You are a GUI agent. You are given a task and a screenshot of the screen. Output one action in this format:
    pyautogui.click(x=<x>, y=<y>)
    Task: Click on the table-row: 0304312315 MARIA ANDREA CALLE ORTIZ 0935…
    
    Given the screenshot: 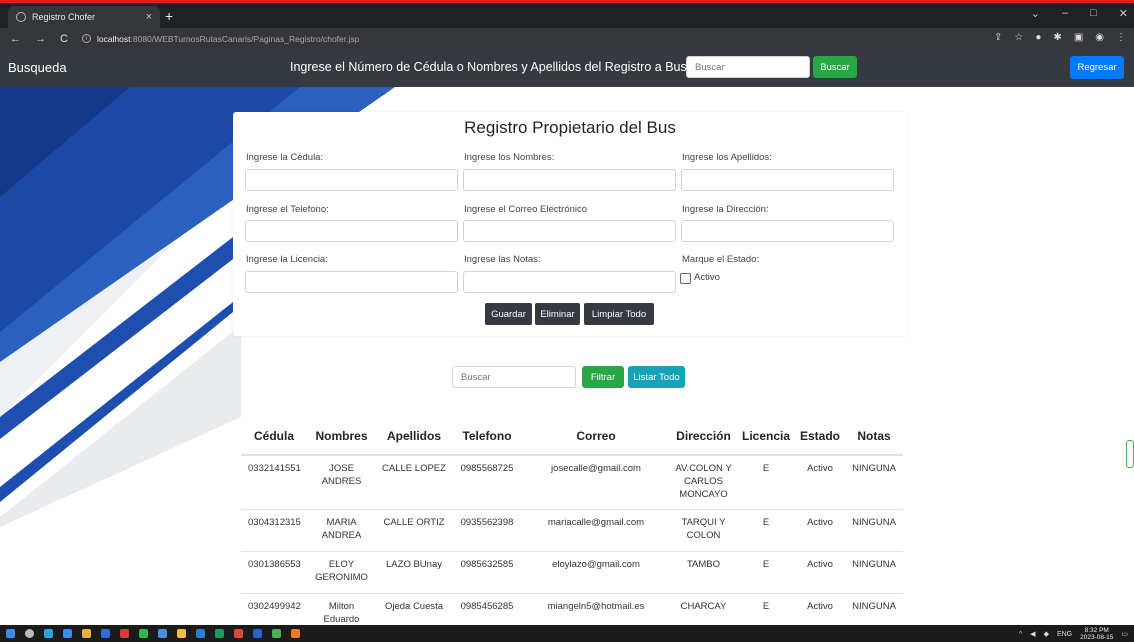 What is the action you would take?
    pyautogui.click(x=572, y=529)
    